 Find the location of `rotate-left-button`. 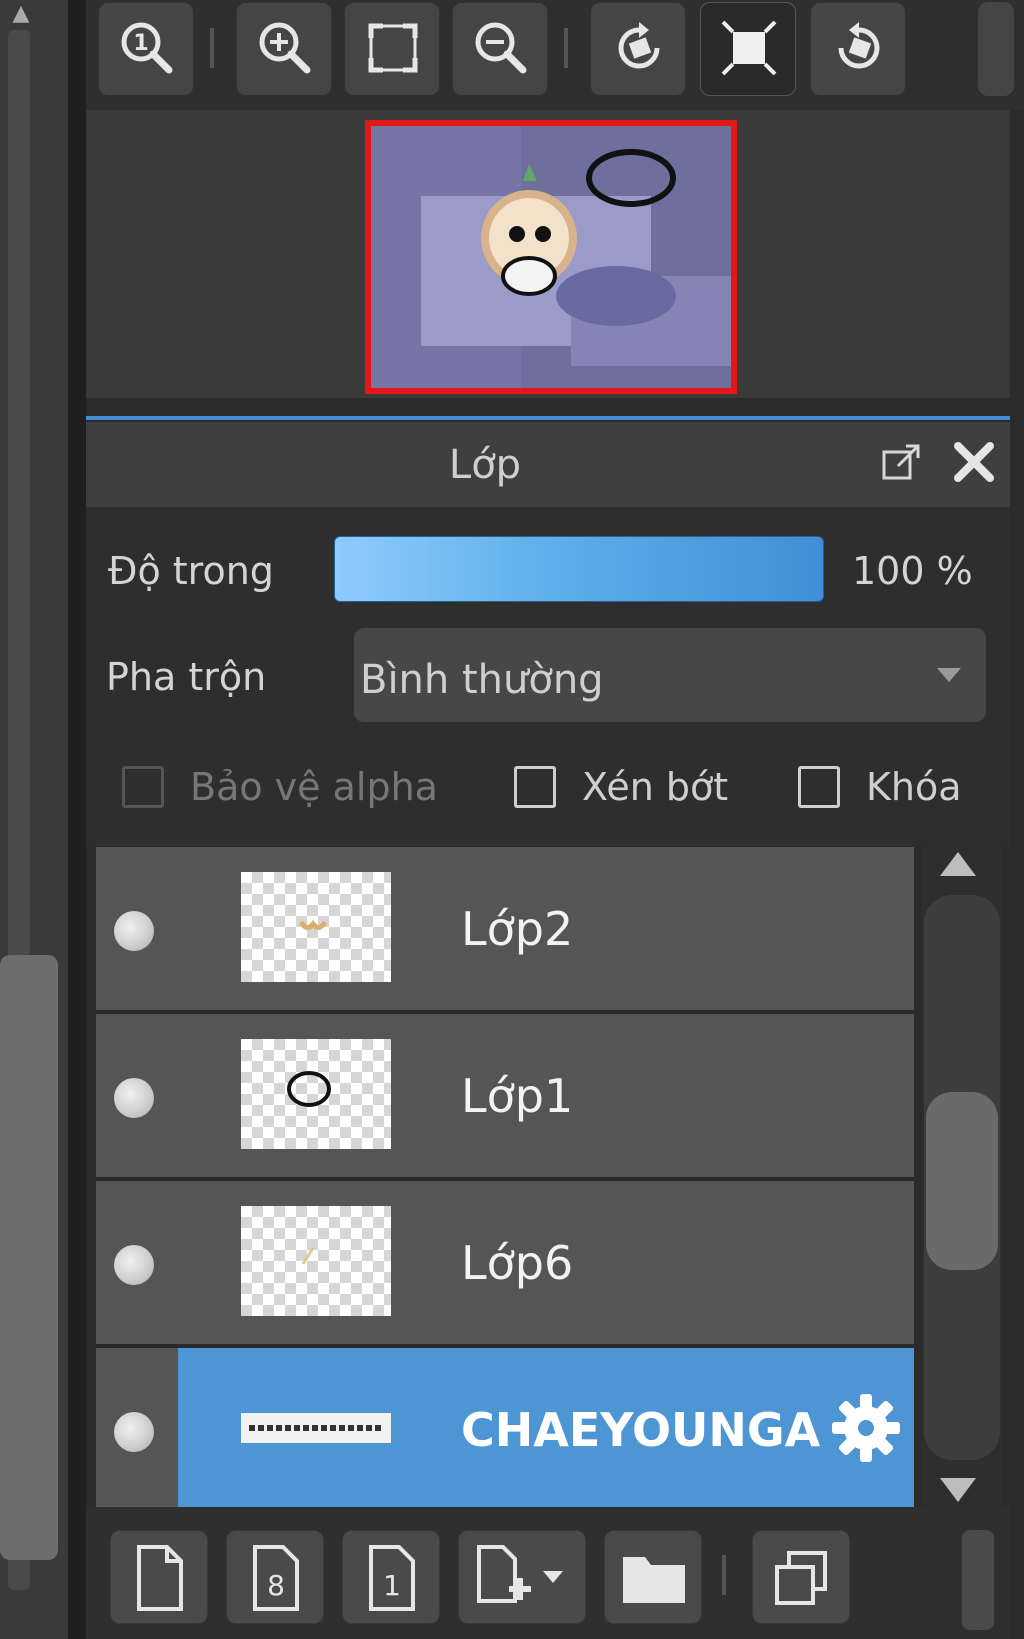

rotate-left-button is located at coordinates (638, 49).